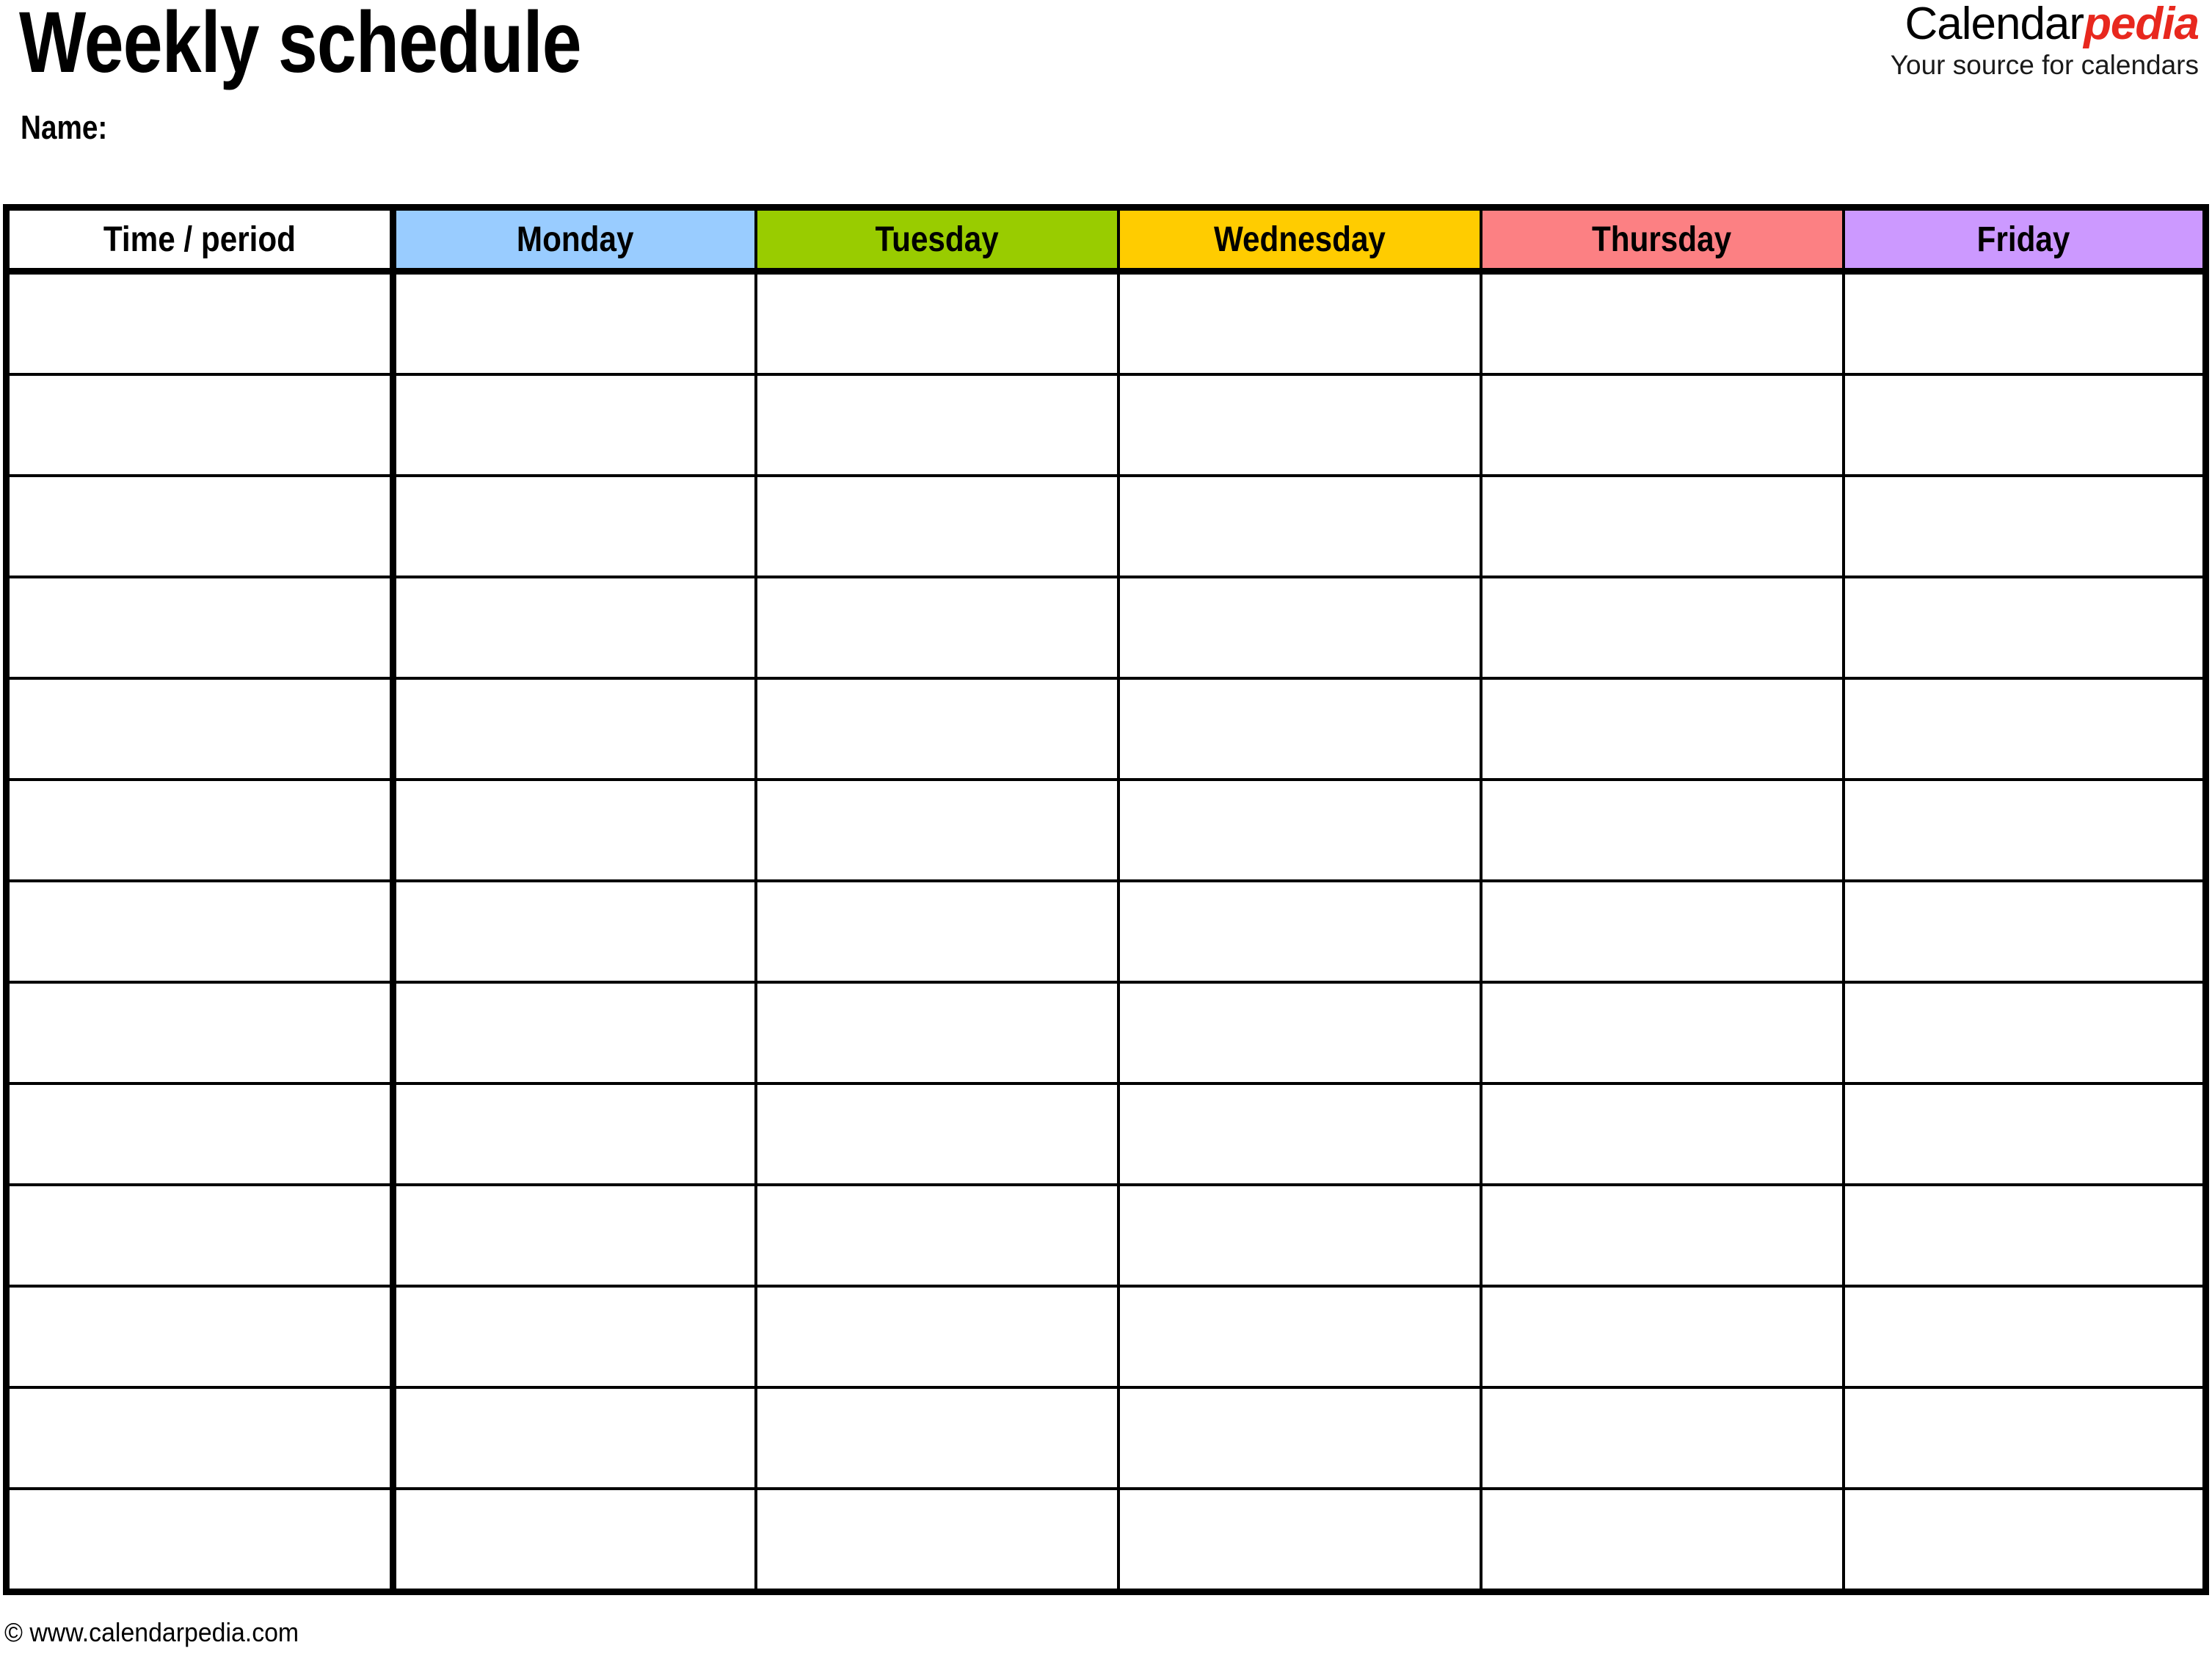  What do you see at coordinates (1662, 239) in the screenshot?
I see `column-header-thursday-label: Thursday` at bounding box center [1662, 239].